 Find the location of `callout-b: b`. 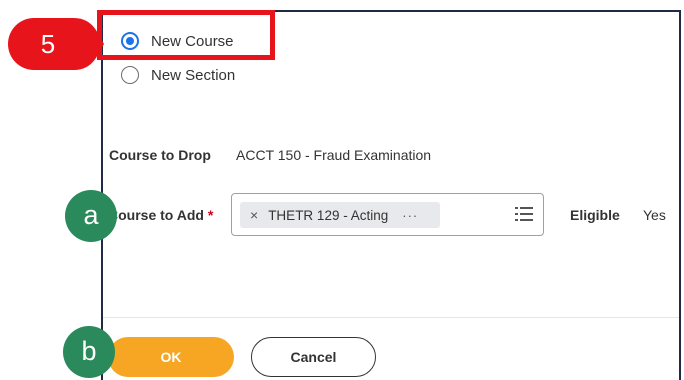

callout-b: b is located at coordinates (89, 352).